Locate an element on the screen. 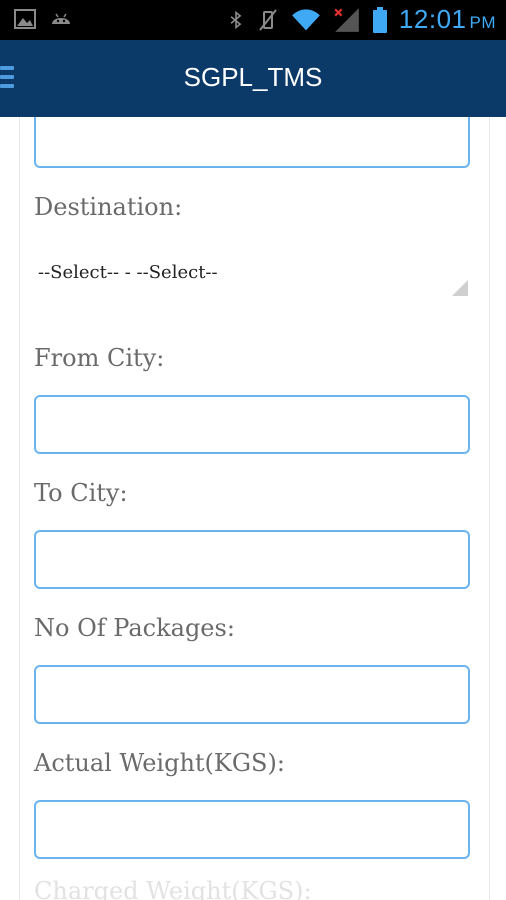 This screenshot has width=506, height=900. actual-weight-input is located at coordinates (252, 829).